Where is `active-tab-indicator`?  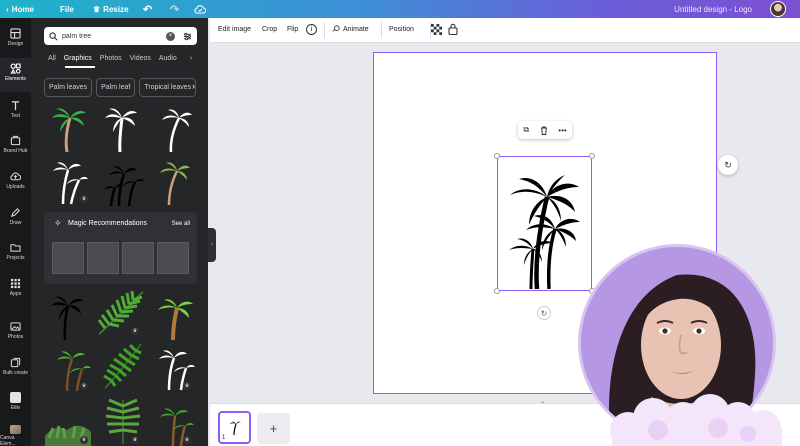 active-tab-indicator is located at coordinates (80, 67).